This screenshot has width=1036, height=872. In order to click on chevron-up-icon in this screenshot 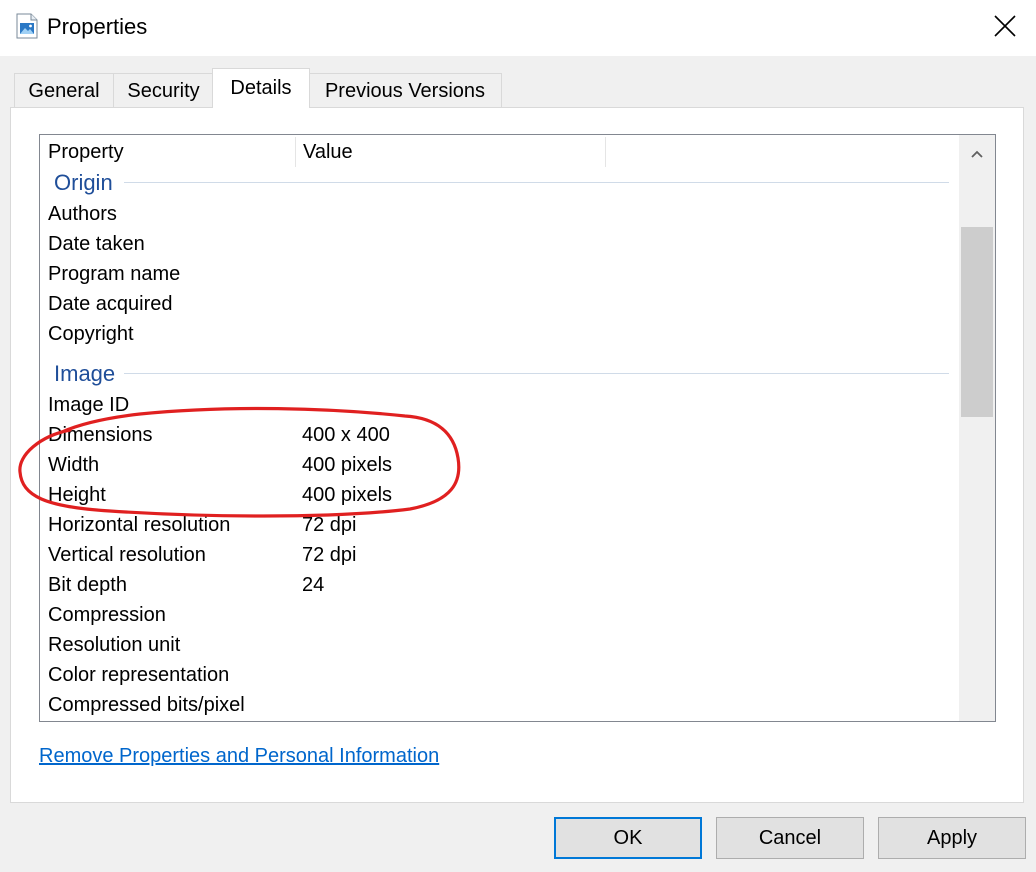, I will do `click(977, 155)`.